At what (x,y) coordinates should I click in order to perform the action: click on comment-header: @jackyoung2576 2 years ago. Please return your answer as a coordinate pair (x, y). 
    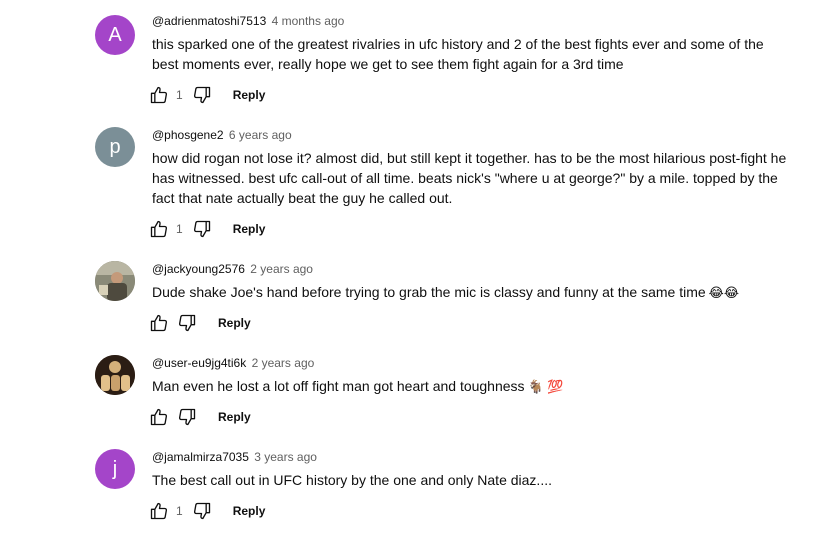
    Looking at the image, I should click on (232, 269).